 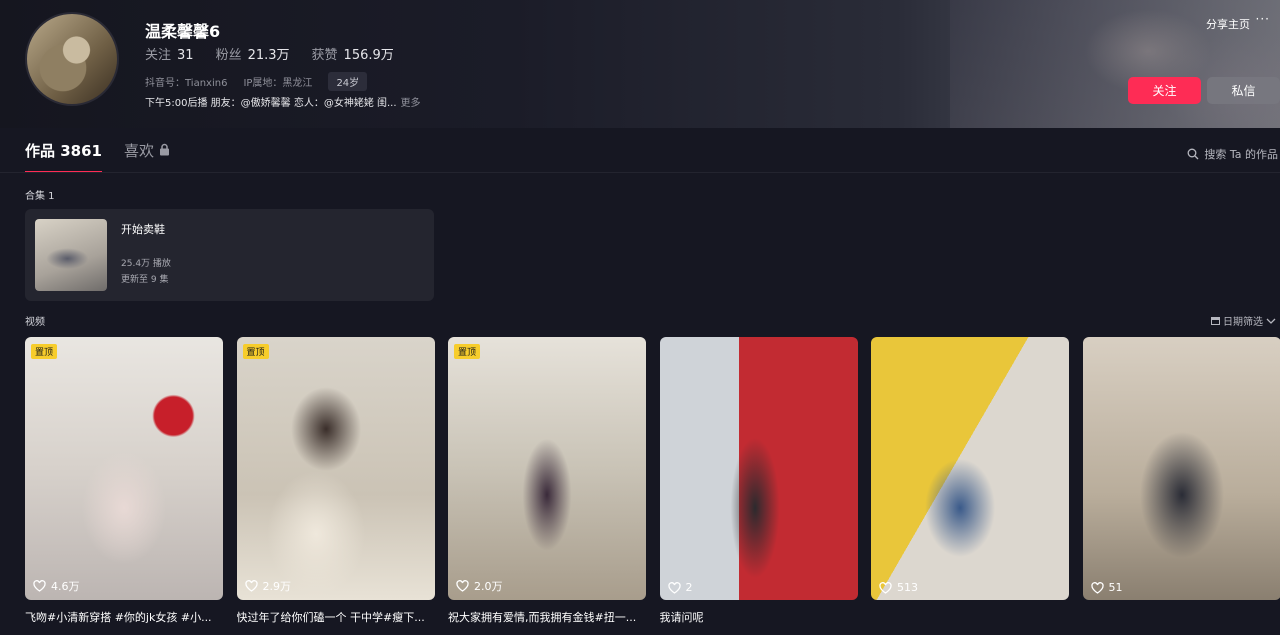 I want to click on video-likes: 513, so click(x=898, y=587).